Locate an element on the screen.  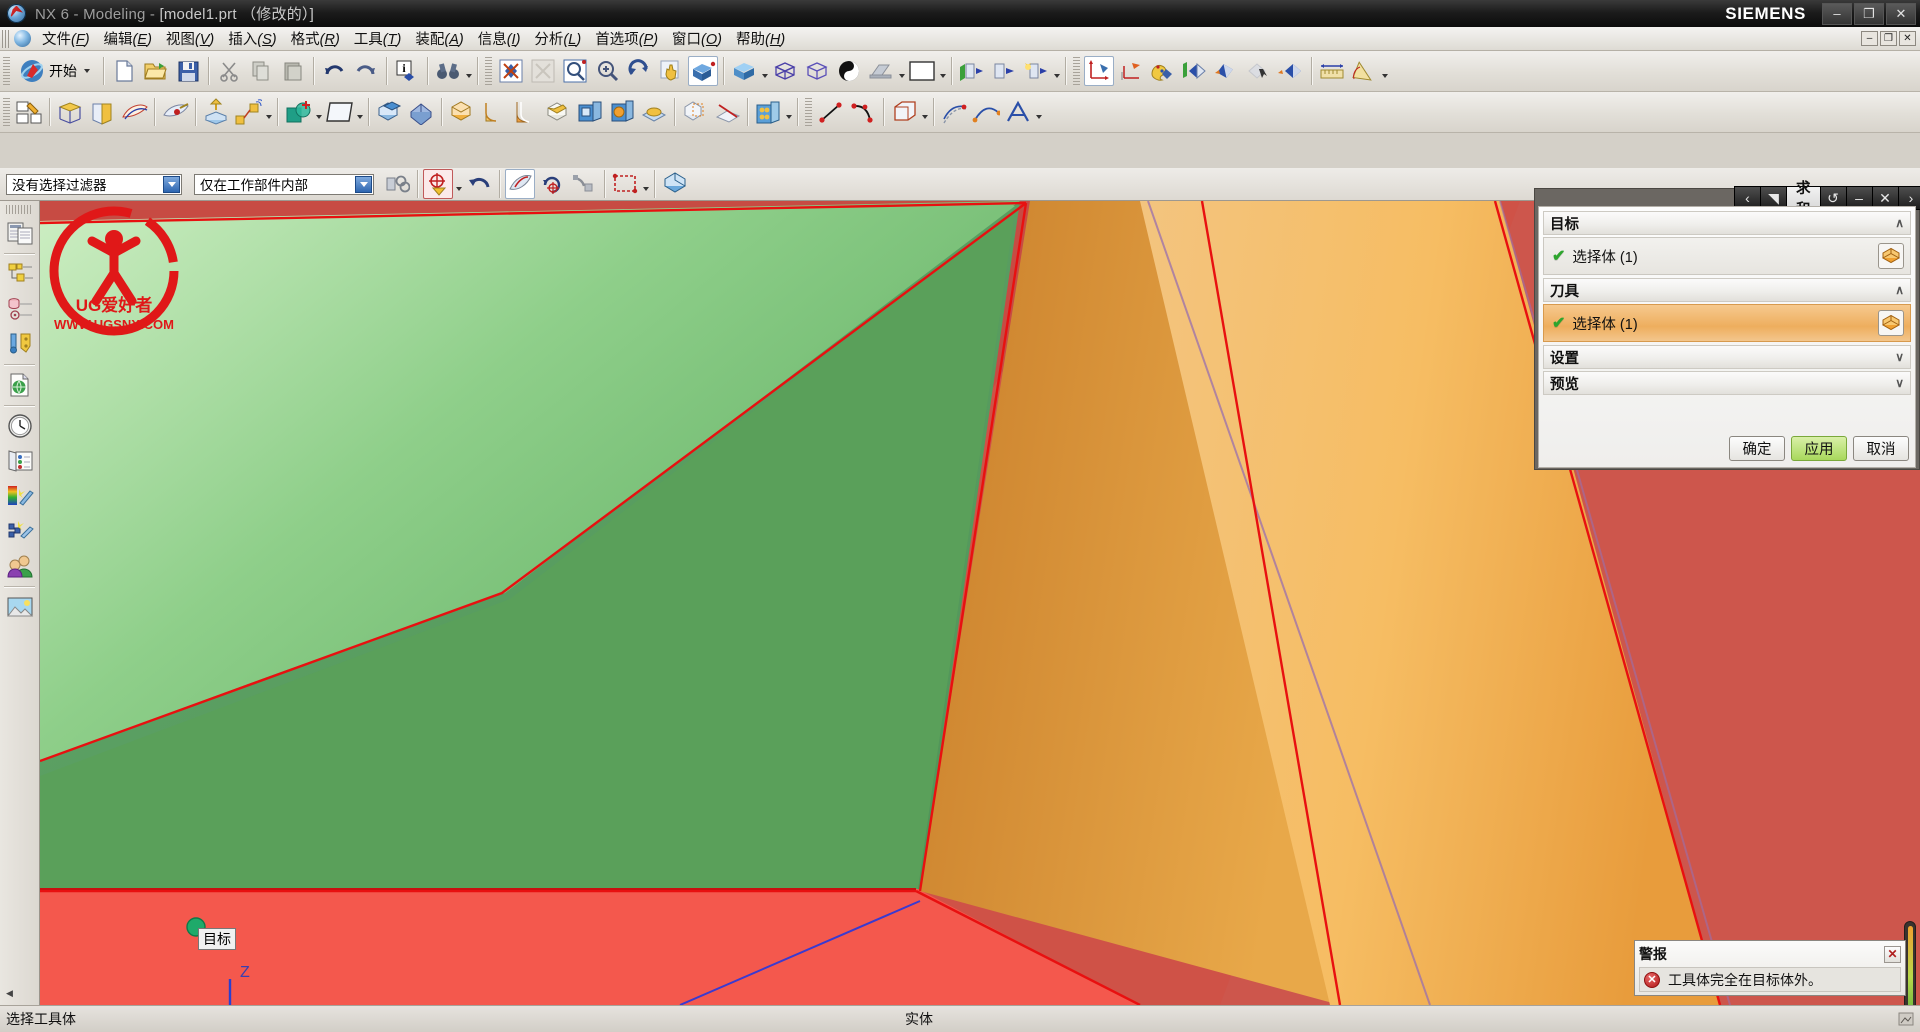
binoculars-dropdown-arrow is located at coordinates (468, 71).